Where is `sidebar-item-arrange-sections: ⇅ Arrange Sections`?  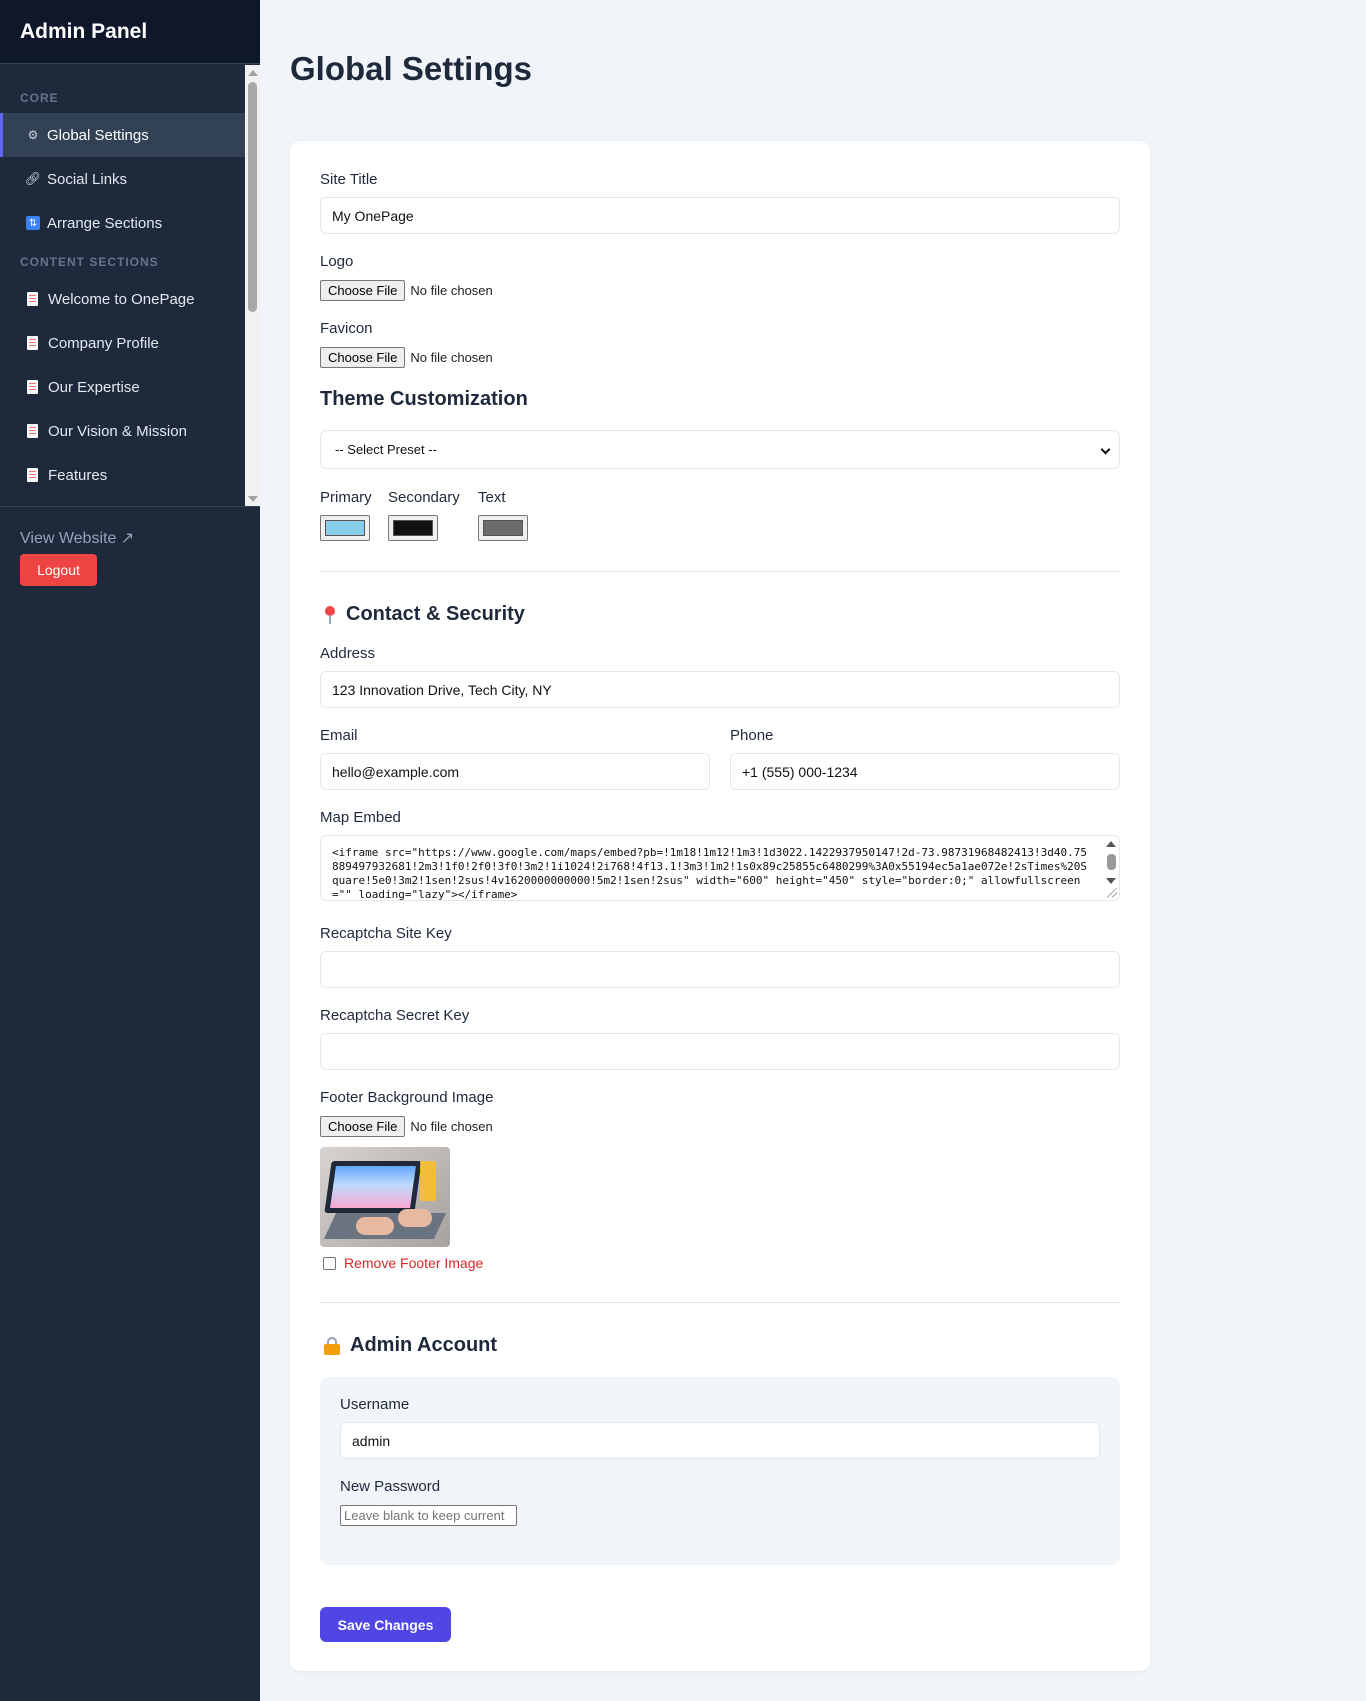
sidebar-item-arrange-sections: ⇅ Arrange Sections is located at coordinates (122, 223).